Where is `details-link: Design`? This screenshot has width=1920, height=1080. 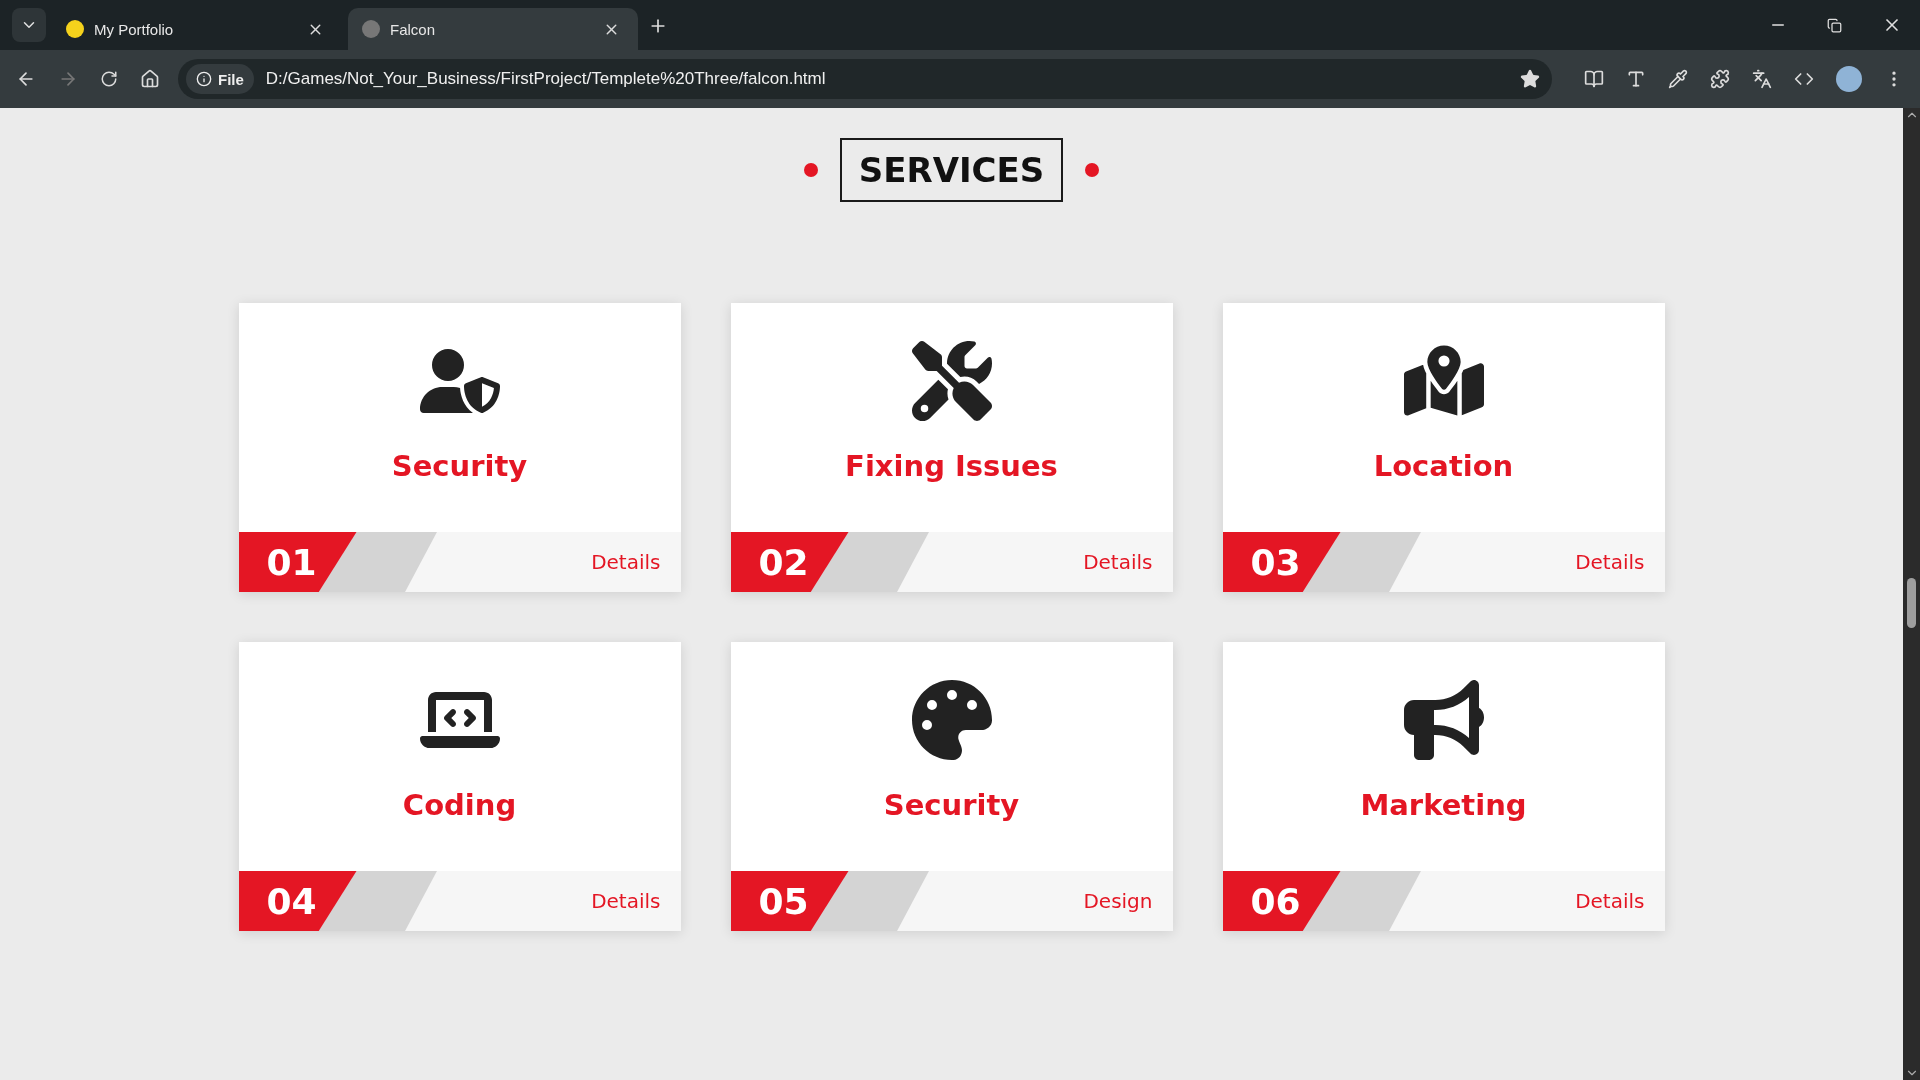
details-link: Design is located at coordinates (1118, 901).